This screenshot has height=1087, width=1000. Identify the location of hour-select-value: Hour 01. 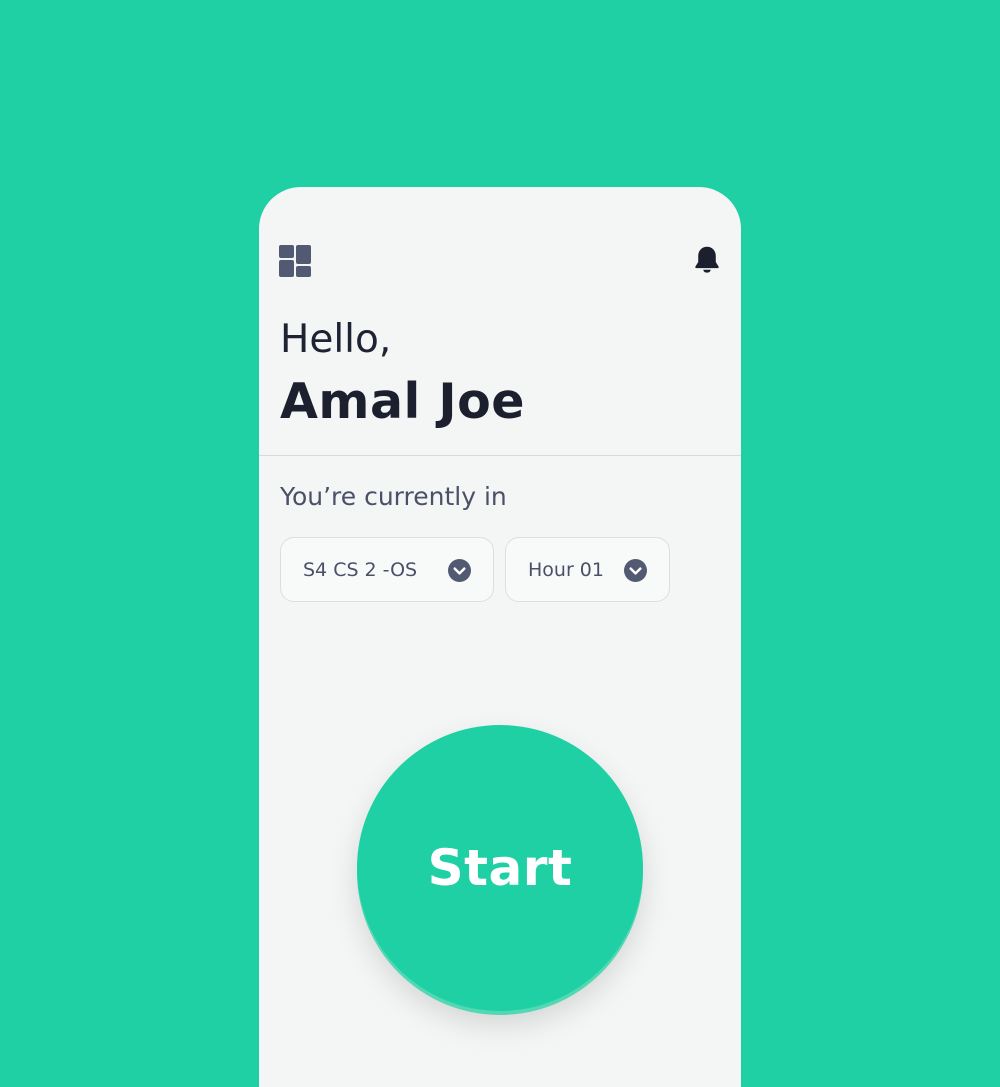
(566, 569).